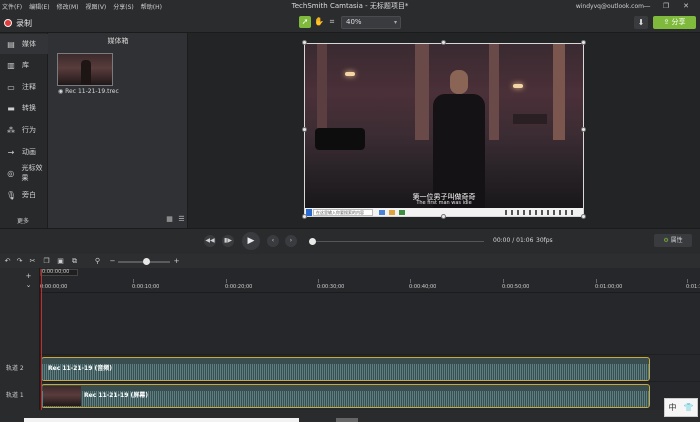 Image resolution: width=700 pixels, height=422 pixels. Describe the element at coordinates (676, 240) in the screenshot. I see `properties-label: 属性` at that location.